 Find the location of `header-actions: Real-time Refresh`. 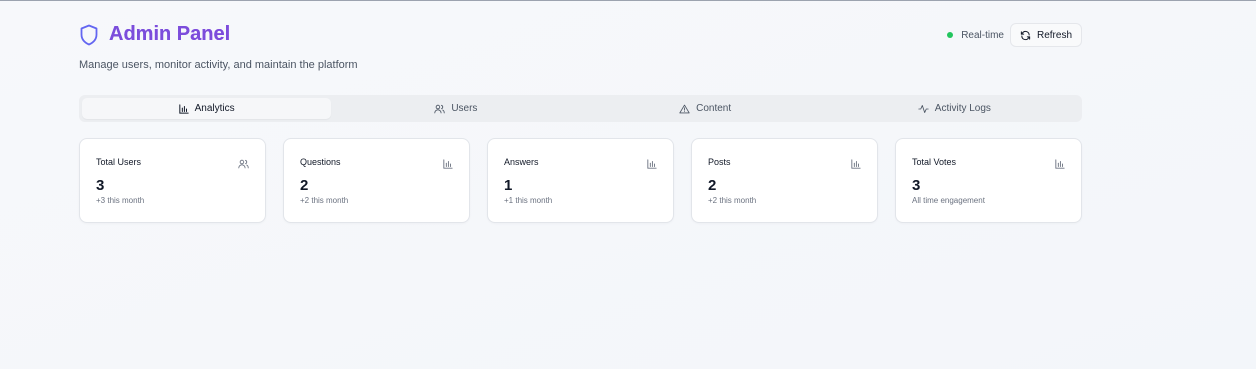

header-actions: Real-time Refresh is located at coordinates (1014, 35).